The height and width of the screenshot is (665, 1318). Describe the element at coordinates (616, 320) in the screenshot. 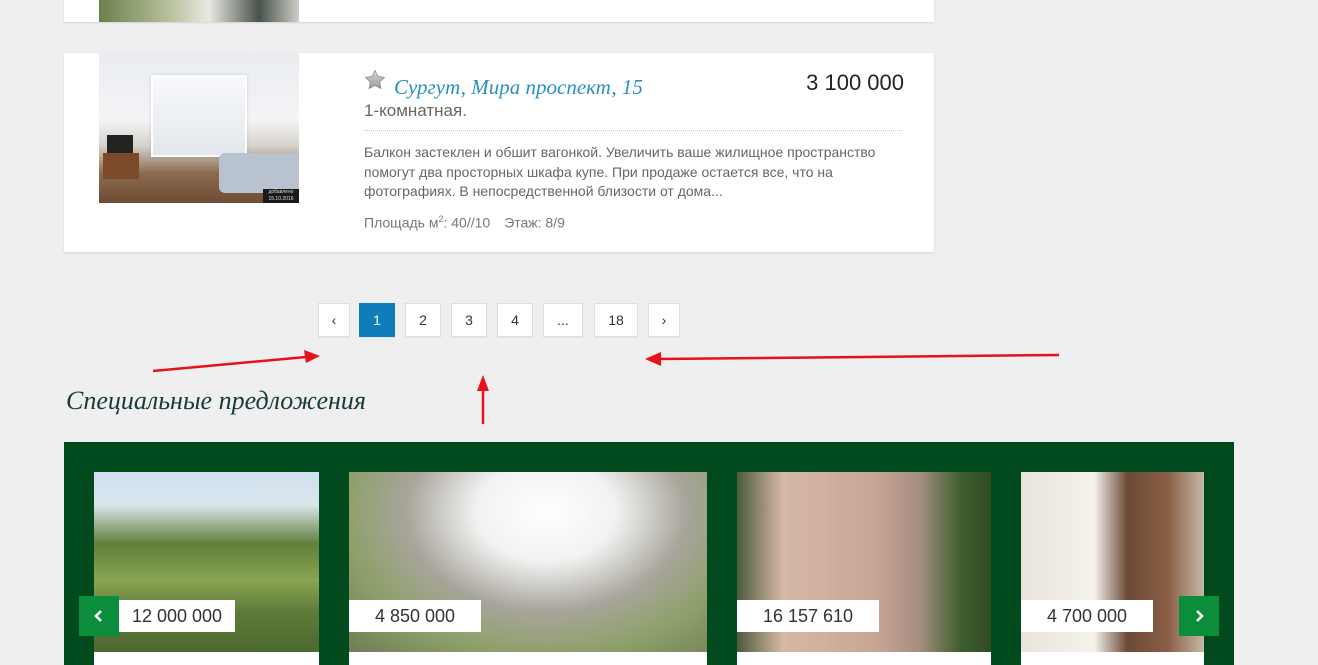

I see `pagination-page-18: 18` at that location.